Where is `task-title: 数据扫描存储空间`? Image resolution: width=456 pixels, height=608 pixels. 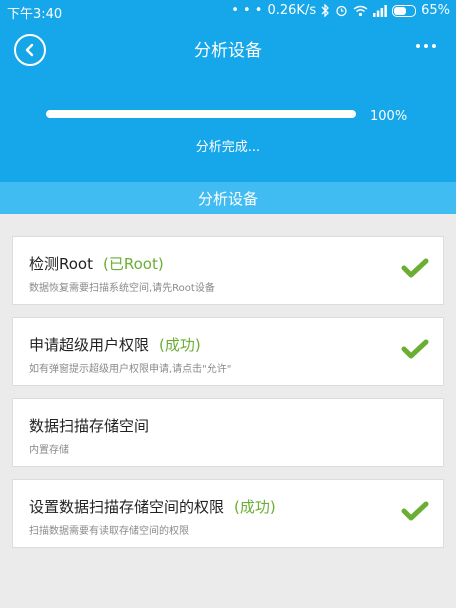 task-title: 数据扫描存储空间 is located at coordinates (89, 426).